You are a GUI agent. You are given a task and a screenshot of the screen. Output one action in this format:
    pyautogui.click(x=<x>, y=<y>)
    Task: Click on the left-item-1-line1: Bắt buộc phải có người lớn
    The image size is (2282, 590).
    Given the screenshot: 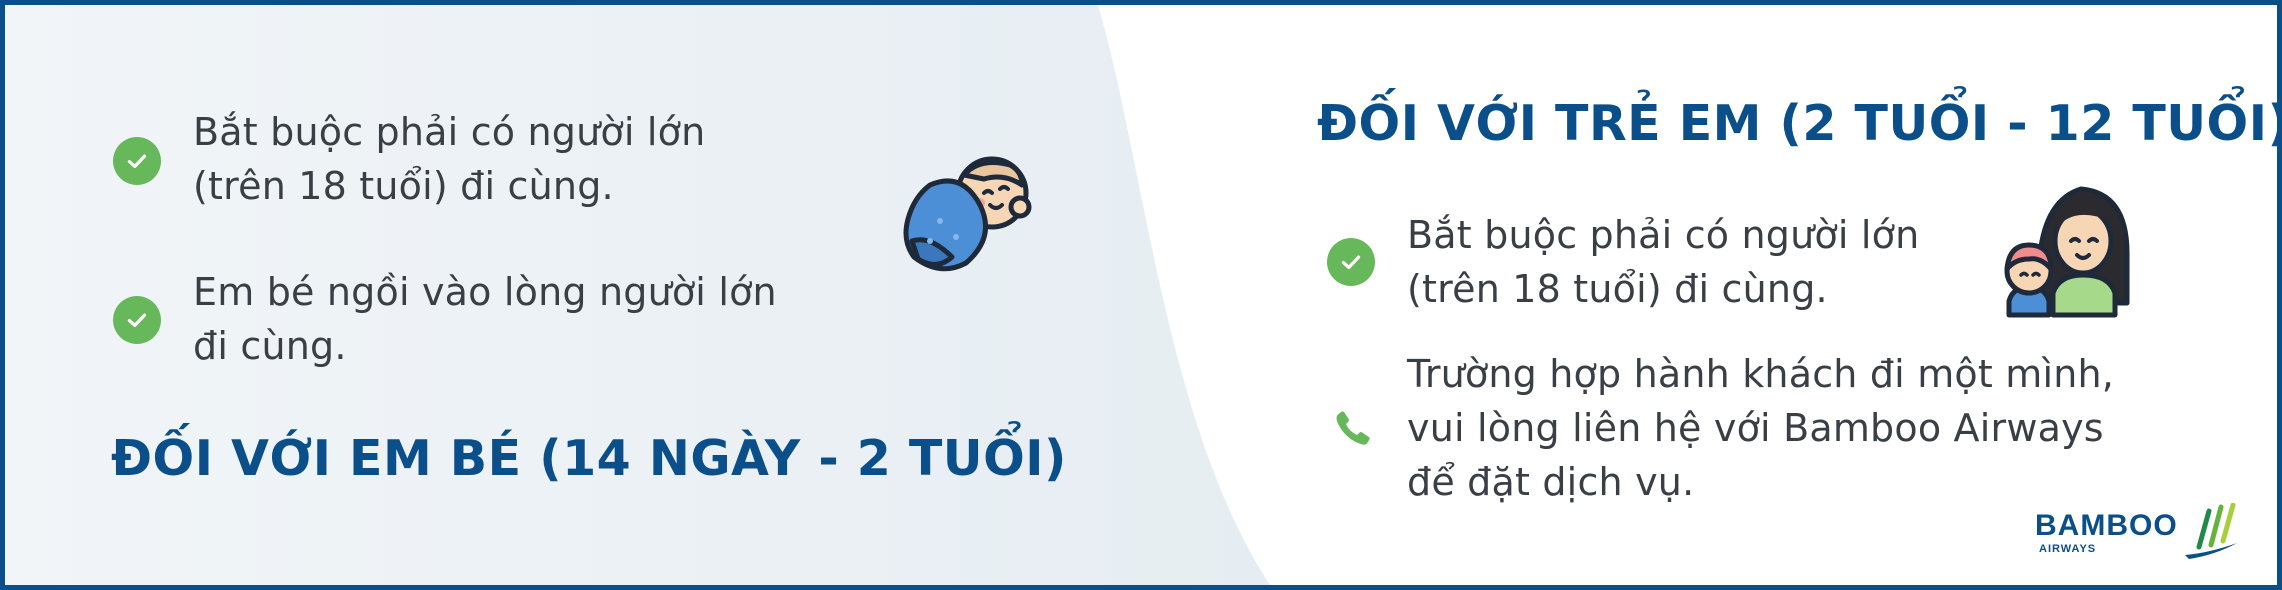 What is the action you would take?
    pyautogui.click(x=449, y=132)
    